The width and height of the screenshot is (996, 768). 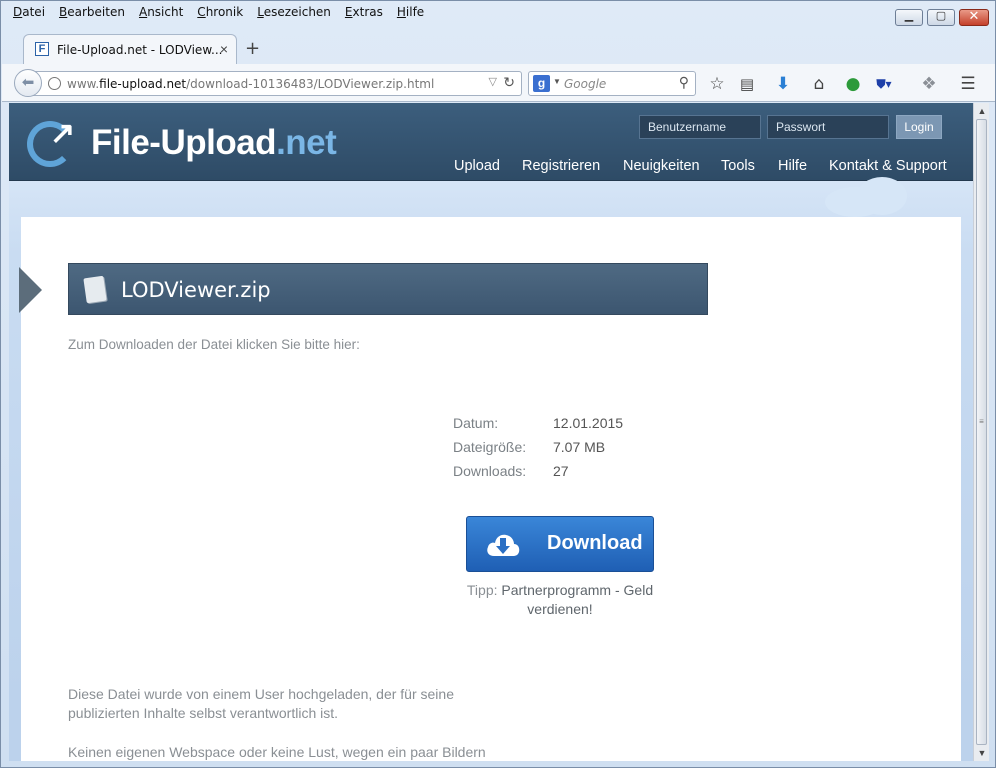 I want to click on globe-icon, so click(x=54, y=83).